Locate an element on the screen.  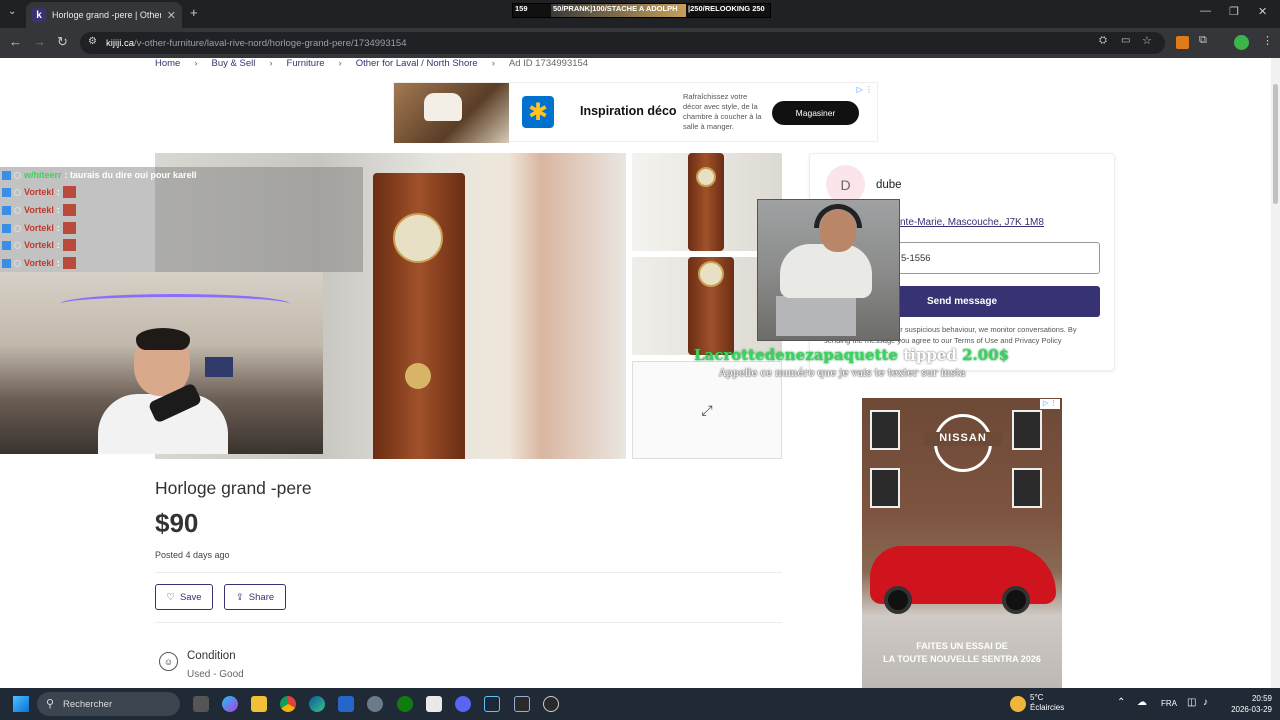
network-icon: ◫ is located at coordinates (1191, 702).